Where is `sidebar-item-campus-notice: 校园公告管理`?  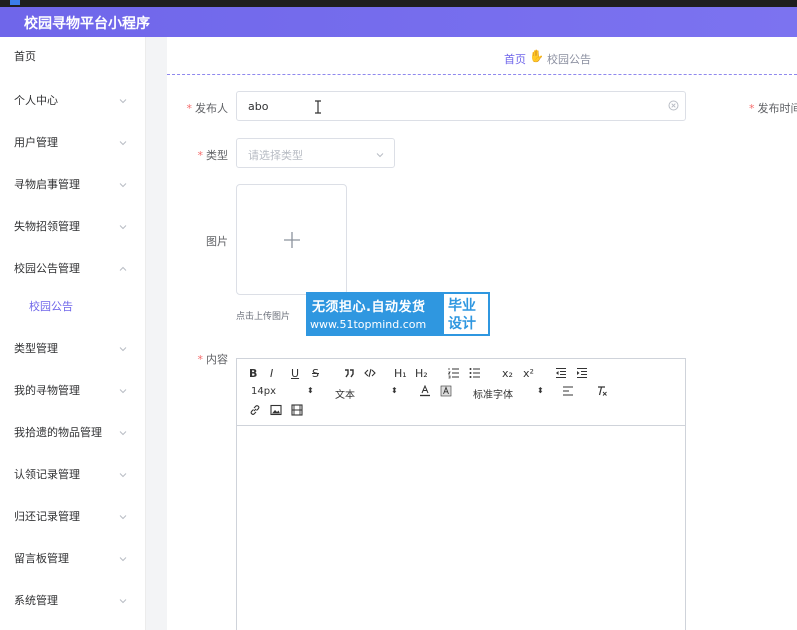 sidebar-item-campus-notice: 校园公告管理 is located at coordinates (73, 269).